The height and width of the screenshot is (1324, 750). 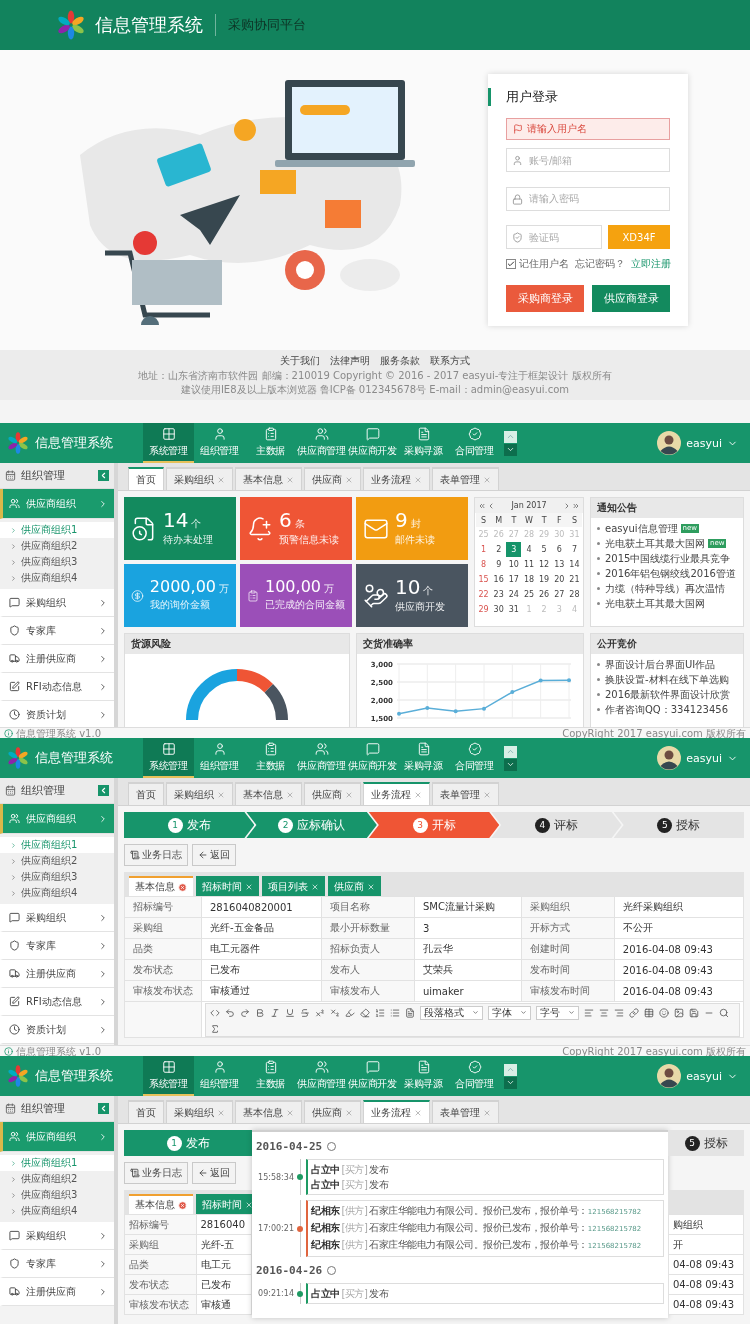 I want to click on calendar-day: 31, so click(x=514, y=609).